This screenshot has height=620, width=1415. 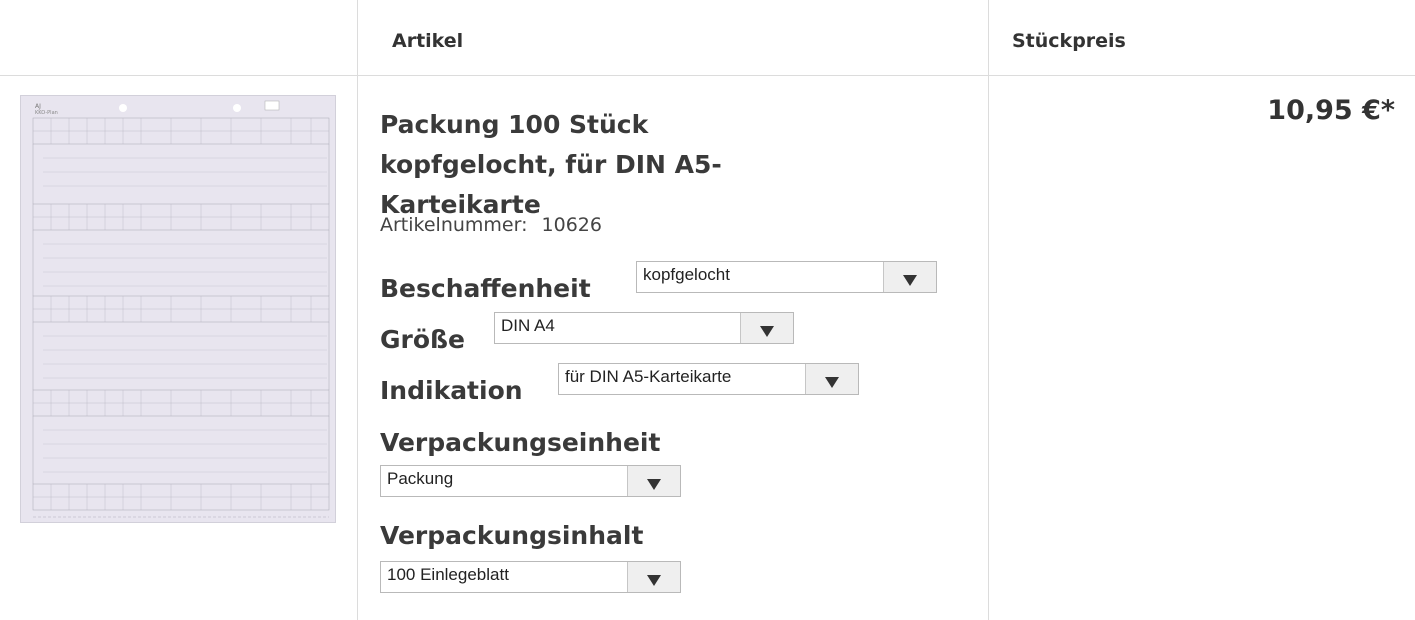 What do you see at coordinates (448, 574) in the screenshot?
I see `select-value: 100 Einlegeblatt` at bounding box center [448, 574].